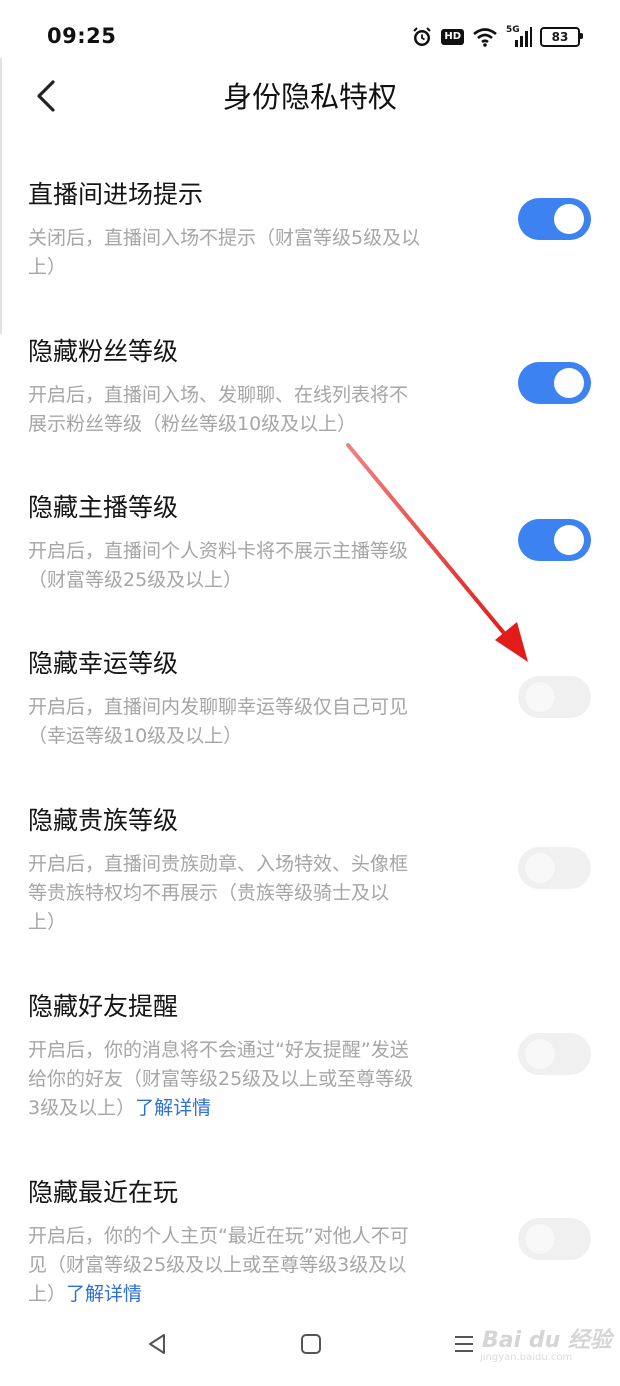 The width and height of the screenshot is (620, 1386). I want to click on setting-desc: 开启后，直播间内发聊聊幸运等级仅自己可见 （幸运等级10级及以上）, so click(218, 721).